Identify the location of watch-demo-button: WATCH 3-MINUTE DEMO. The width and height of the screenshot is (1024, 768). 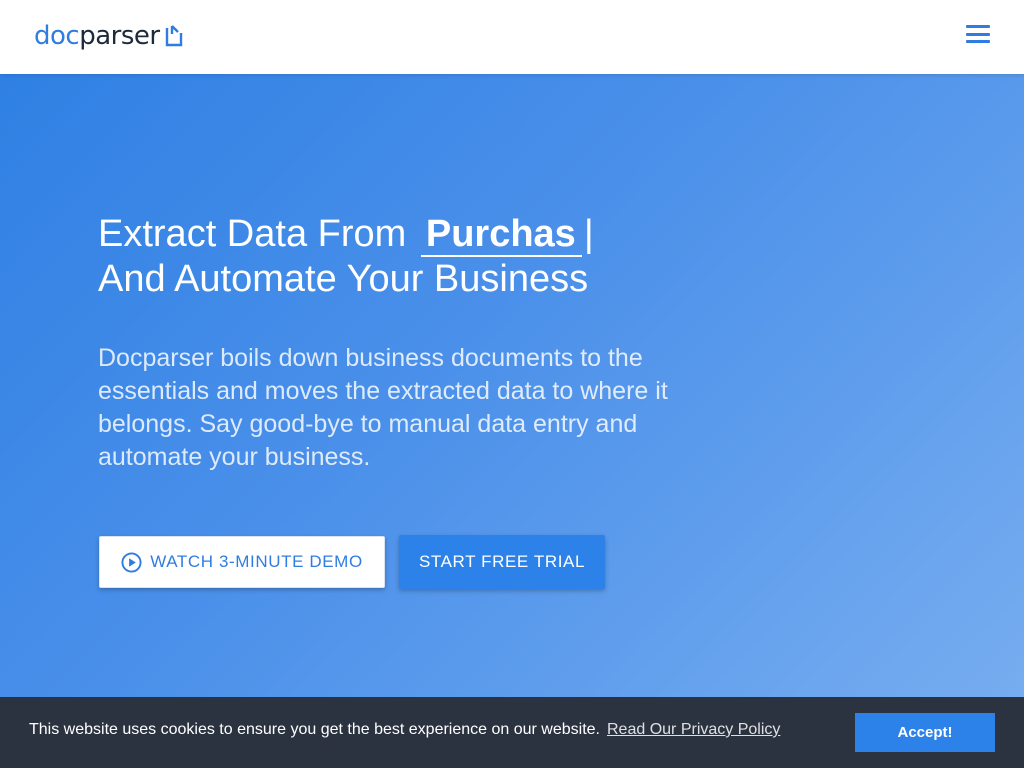
(242, 562).